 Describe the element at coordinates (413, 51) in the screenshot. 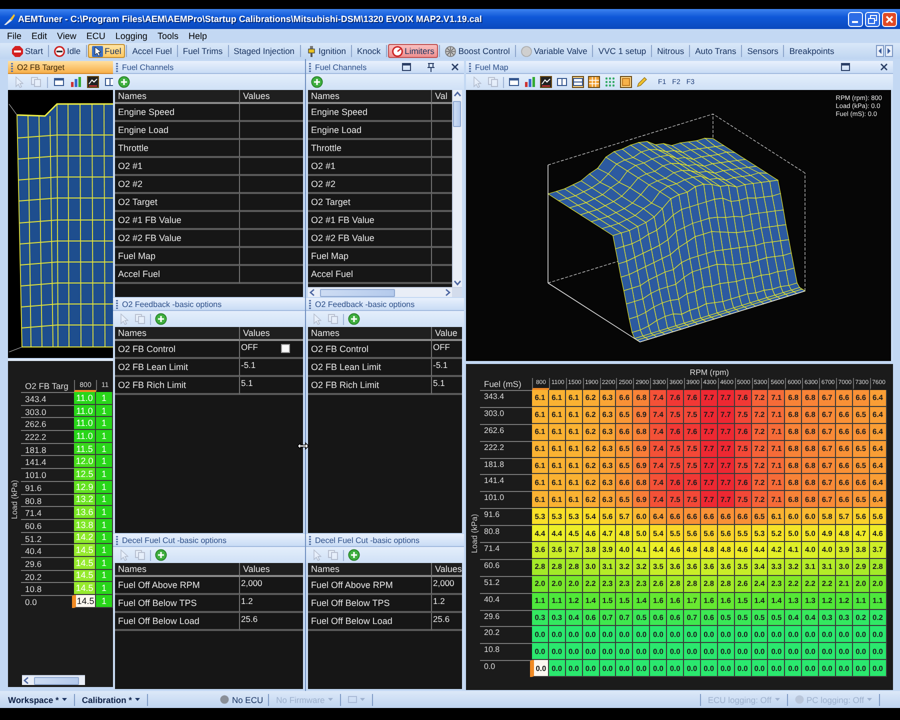

I see `module-tab: Limiters` at that location.